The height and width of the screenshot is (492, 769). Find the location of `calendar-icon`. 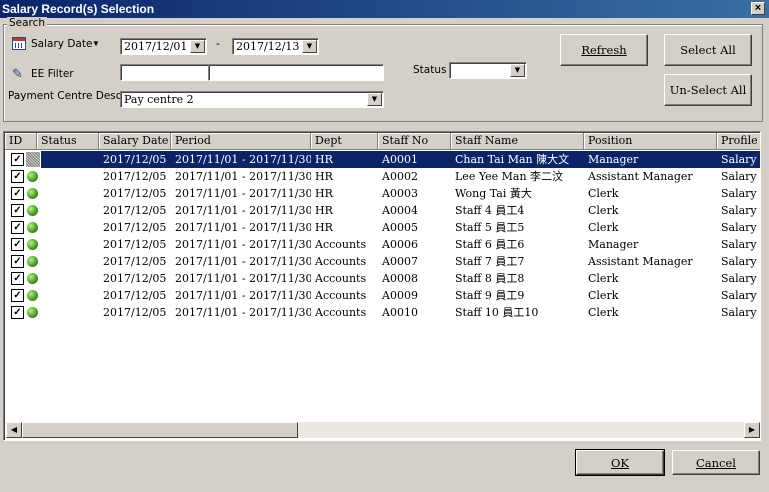

calendar-icon is located at coordinates (19, 43).